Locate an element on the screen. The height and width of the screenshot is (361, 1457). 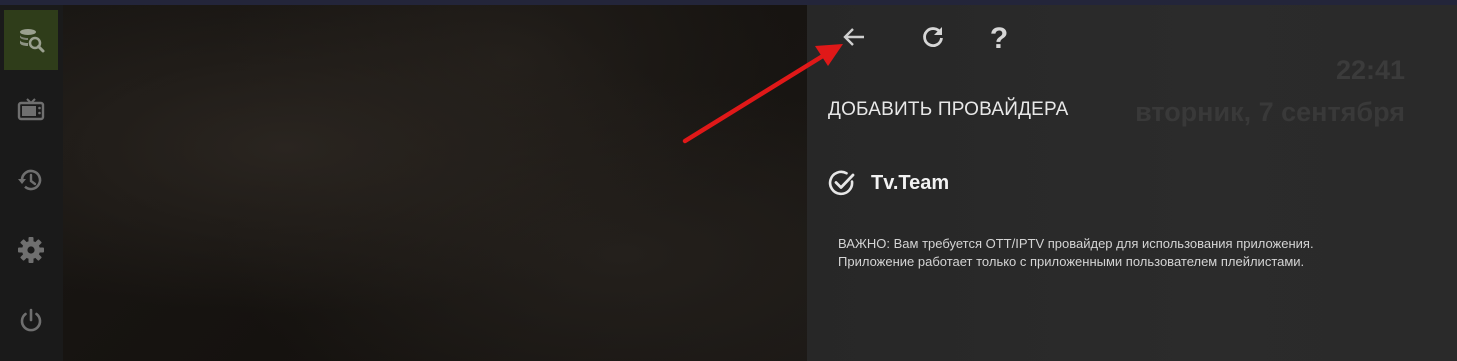
provider-item: Tv.Team is located at coordinates (888, 183).